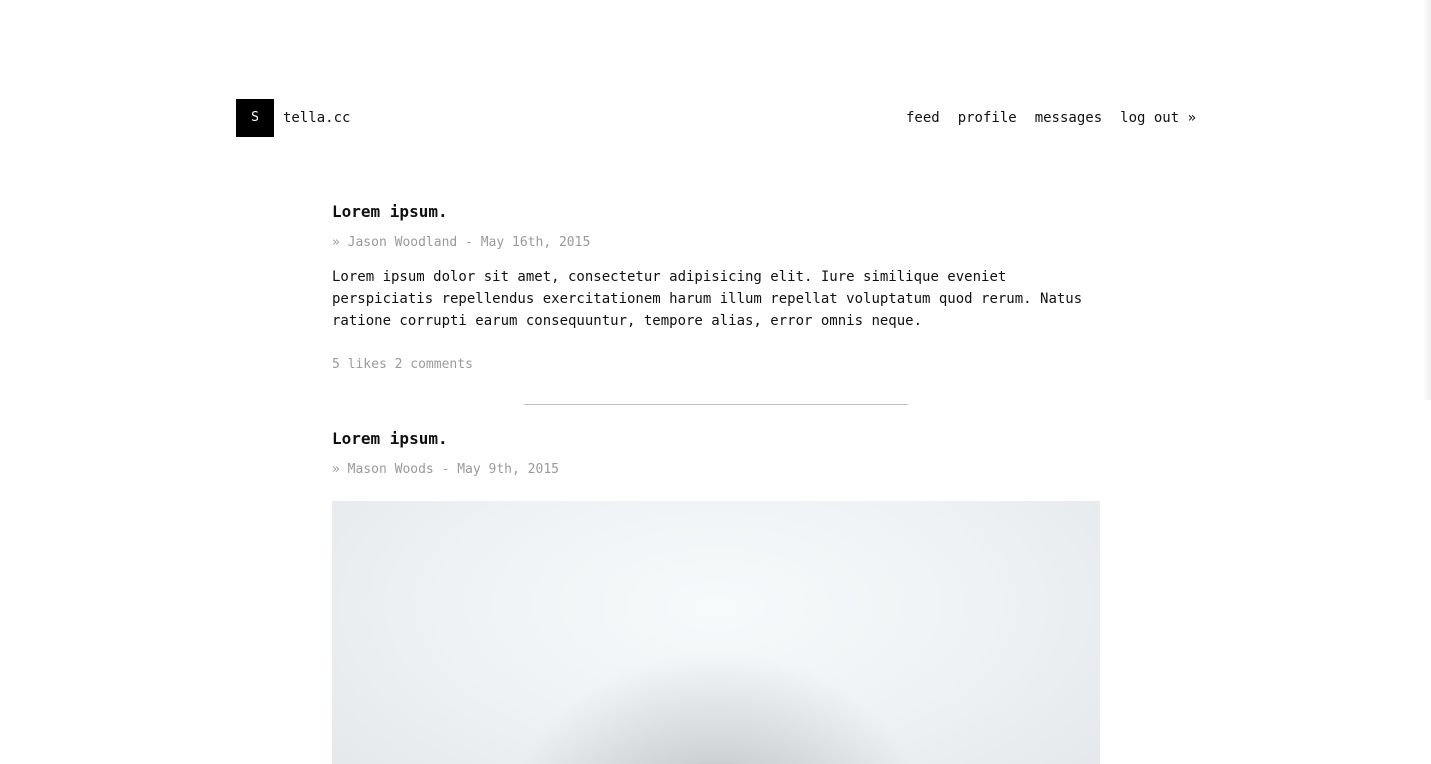 The image size is (1431, 764). Describe the element at coordinates (461, 242) in the screenshot. I see `post-meta: » Jason Woodland - May 16th, 2015` at that location.